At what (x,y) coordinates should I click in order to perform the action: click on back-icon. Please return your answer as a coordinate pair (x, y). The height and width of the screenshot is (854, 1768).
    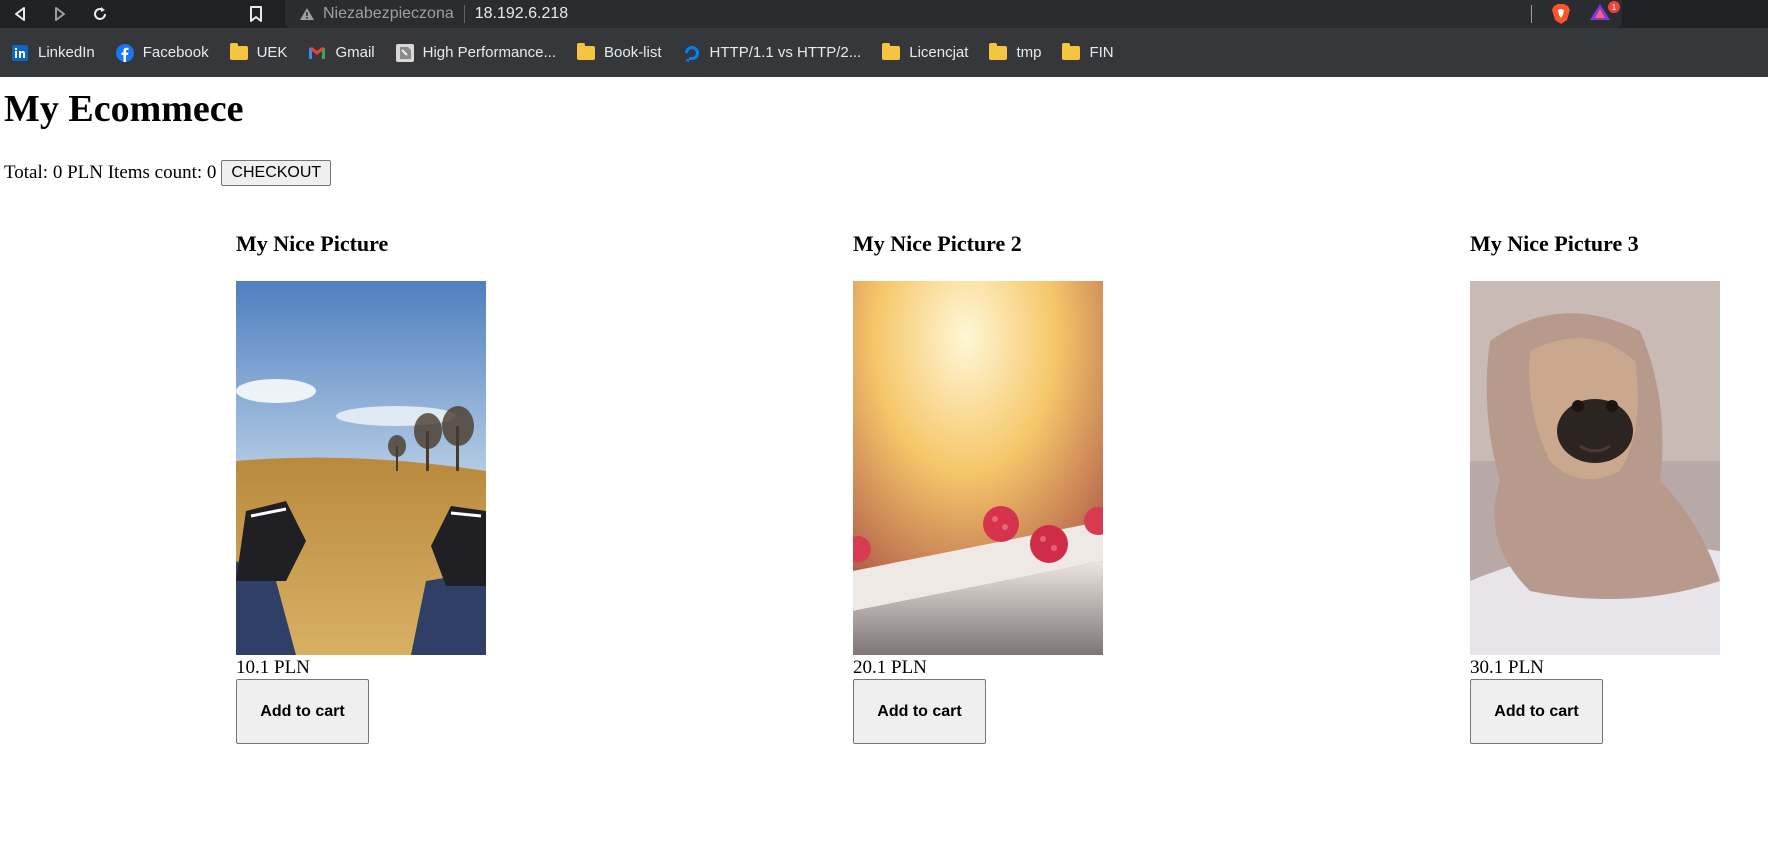
    Looking at the image, I should click on (20, 14).